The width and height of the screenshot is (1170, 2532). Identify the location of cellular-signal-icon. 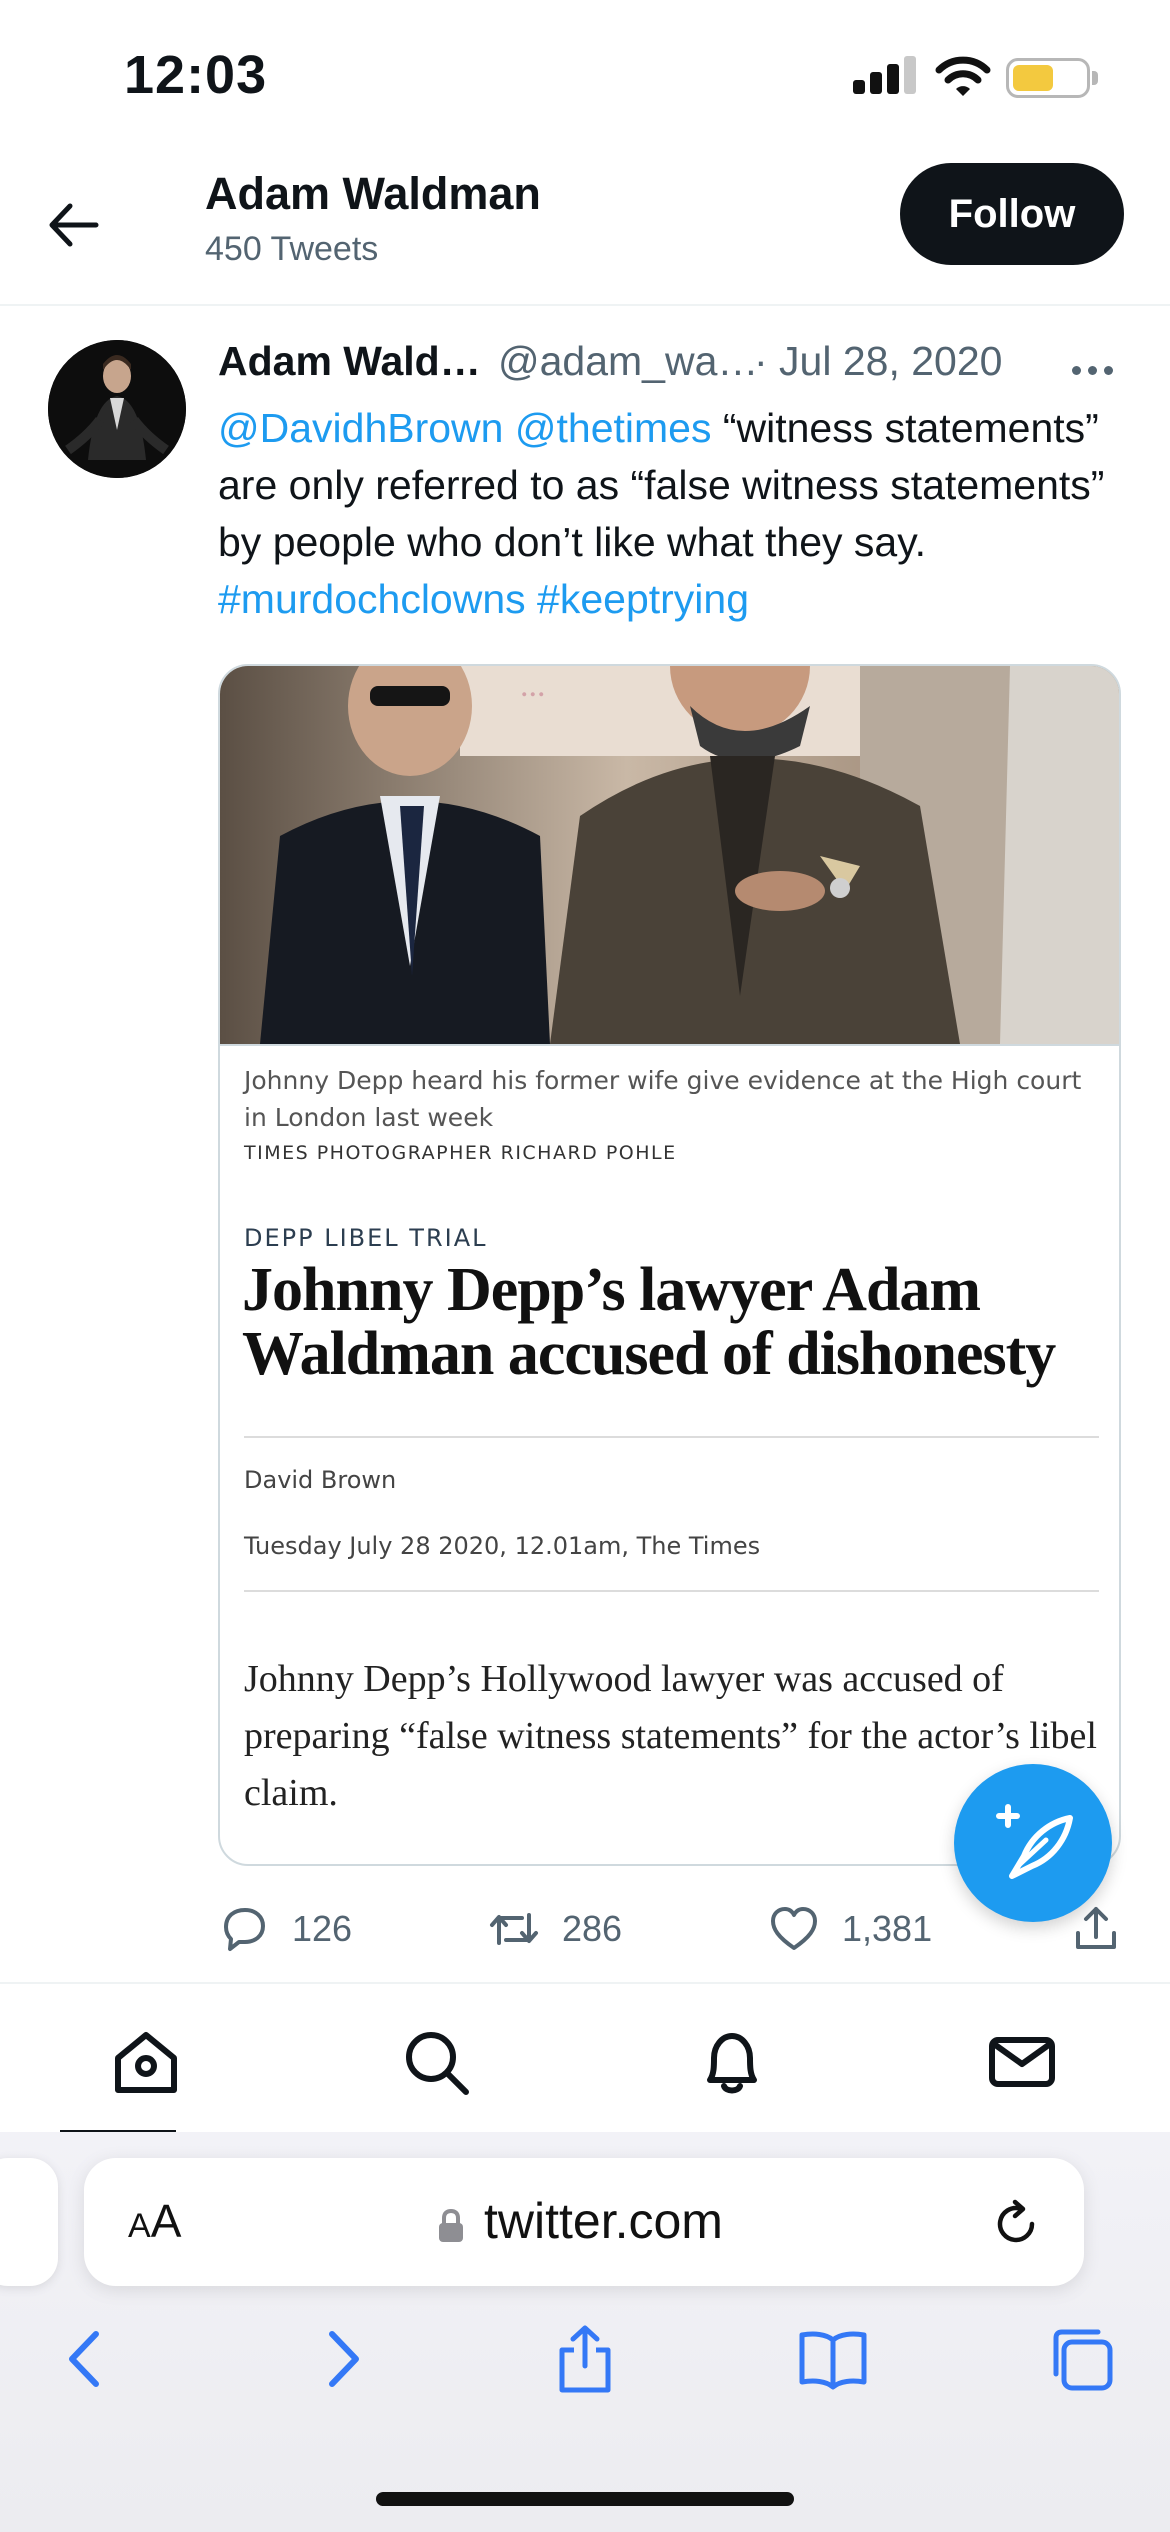
(884, 75).